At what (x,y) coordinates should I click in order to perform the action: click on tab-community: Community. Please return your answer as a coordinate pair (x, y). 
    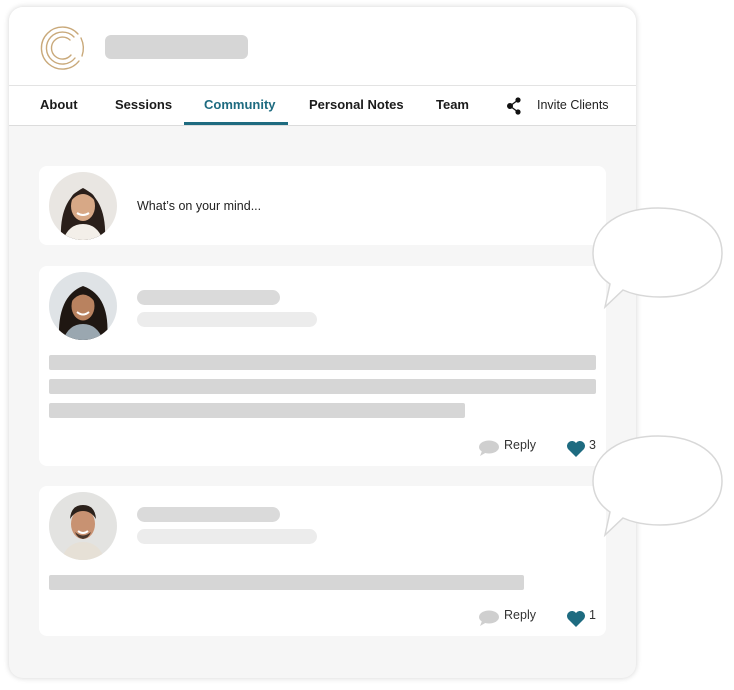
    Looking at the image, I should click on (240, 106).